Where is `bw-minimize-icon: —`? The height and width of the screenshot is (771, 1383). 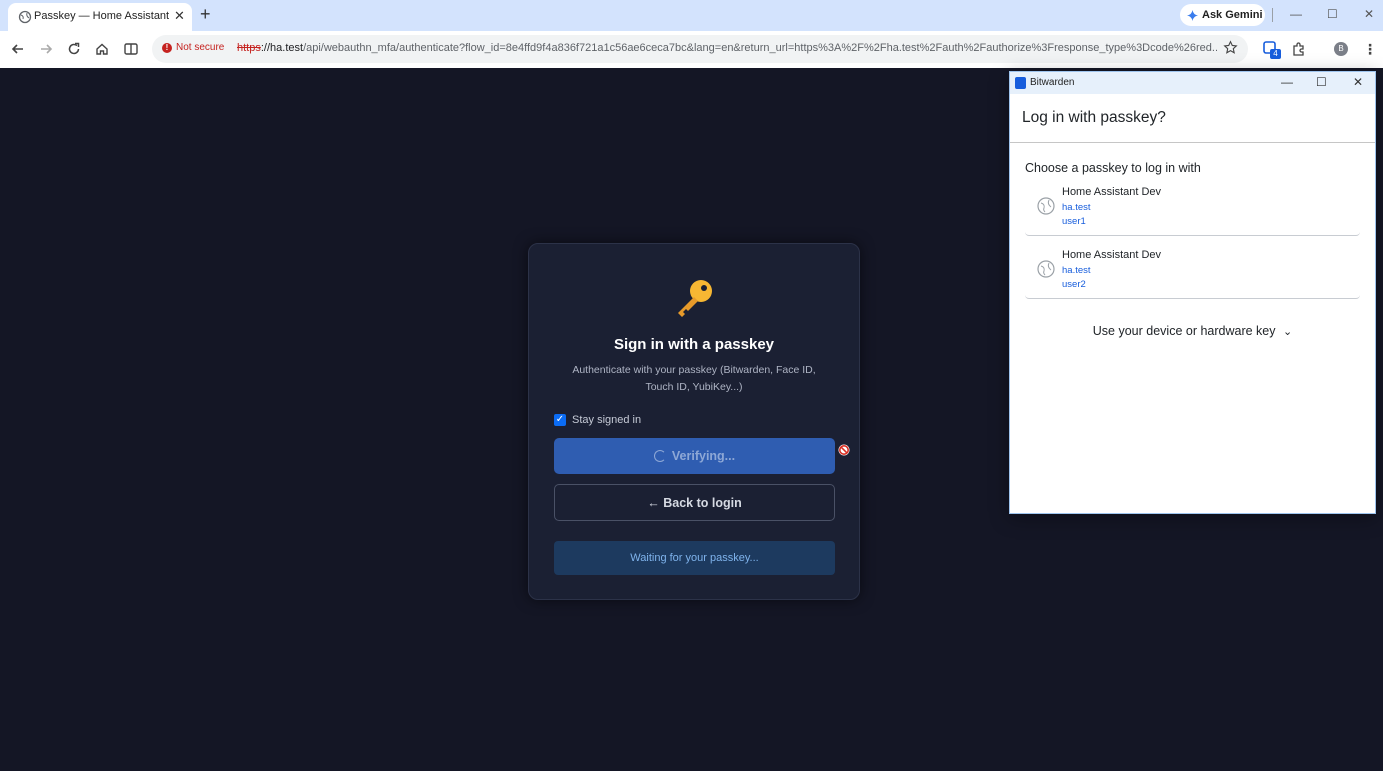
bw-minimize-icon: — is located at coordinates (1287, 82).